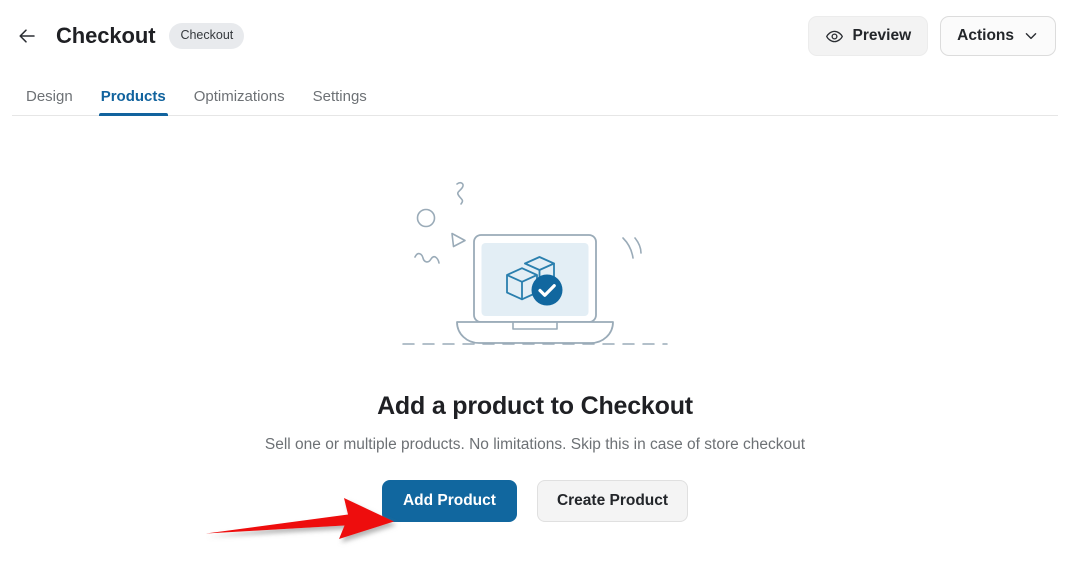  What do you see at coordinates (106, 35) in the screenshot?
I see `page-title: Checkout` at bounding box center [106, 35].